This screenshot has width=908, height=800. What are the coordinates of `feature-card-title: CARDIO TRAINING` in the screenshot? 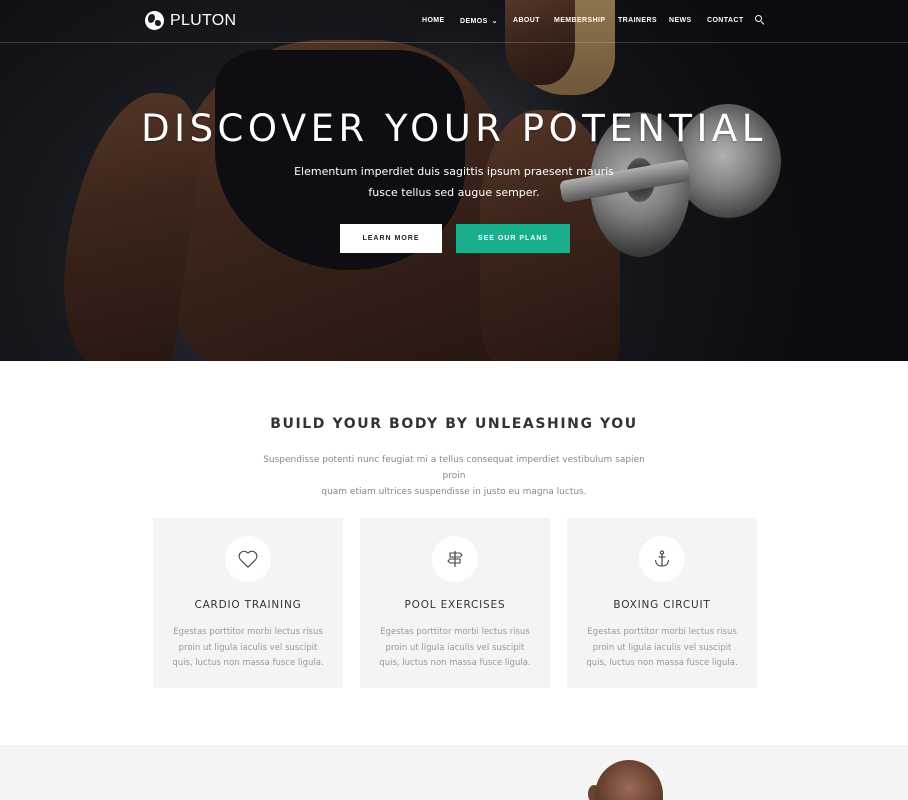 It's located at (248, 605).